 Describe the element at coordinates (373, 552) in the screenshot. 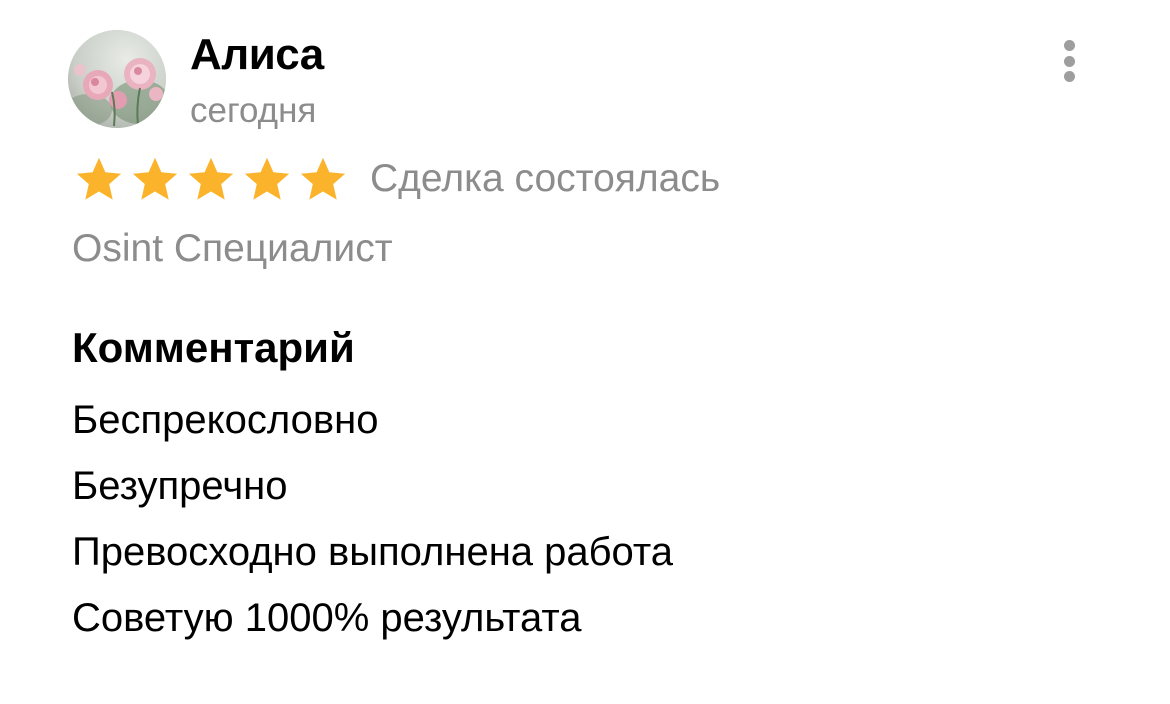

I see `comment-line: Превосходно выполнена работа` at that location.